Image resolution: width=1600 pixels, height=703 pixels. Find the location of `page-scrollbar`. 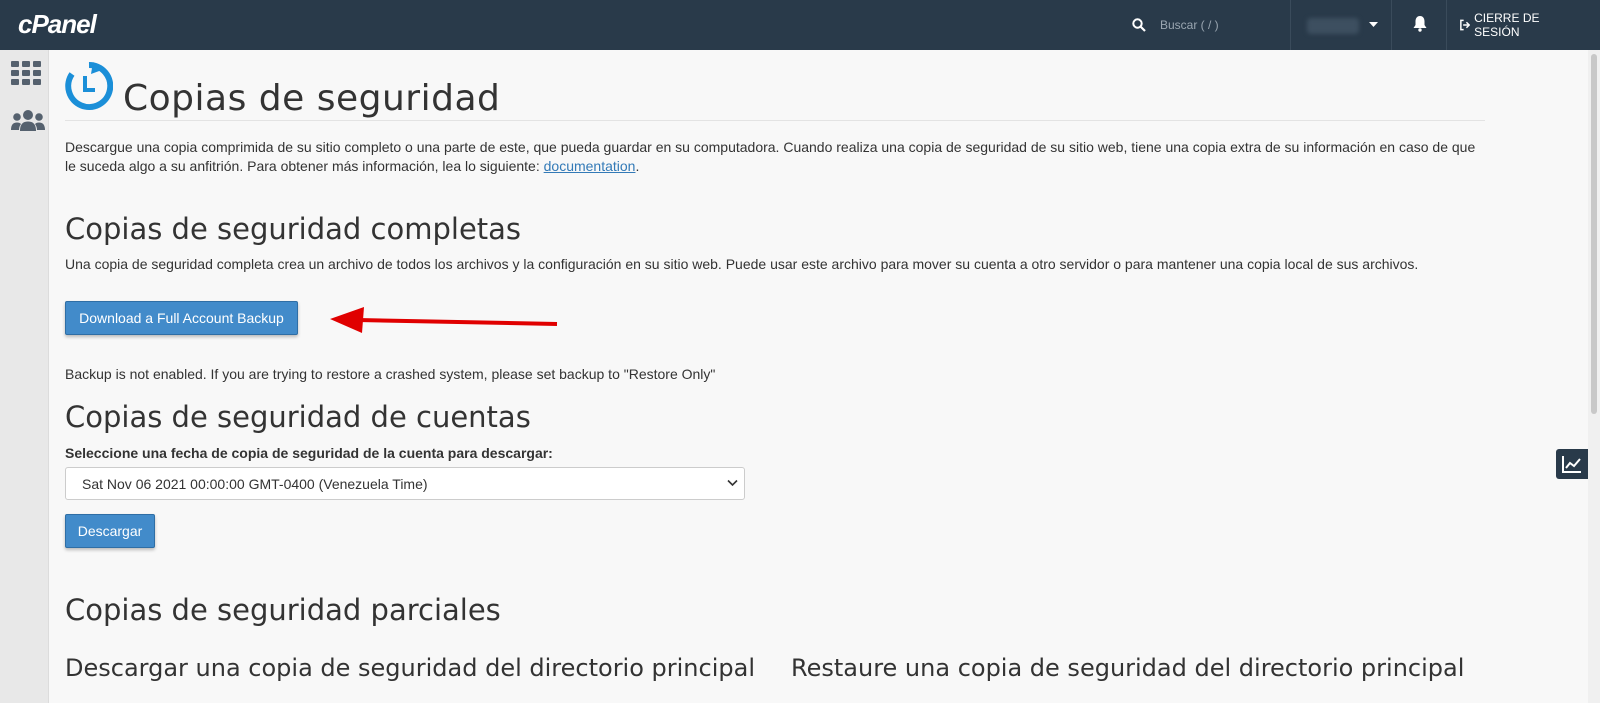

page-scrollbar is located at coordinates (1594, 376).